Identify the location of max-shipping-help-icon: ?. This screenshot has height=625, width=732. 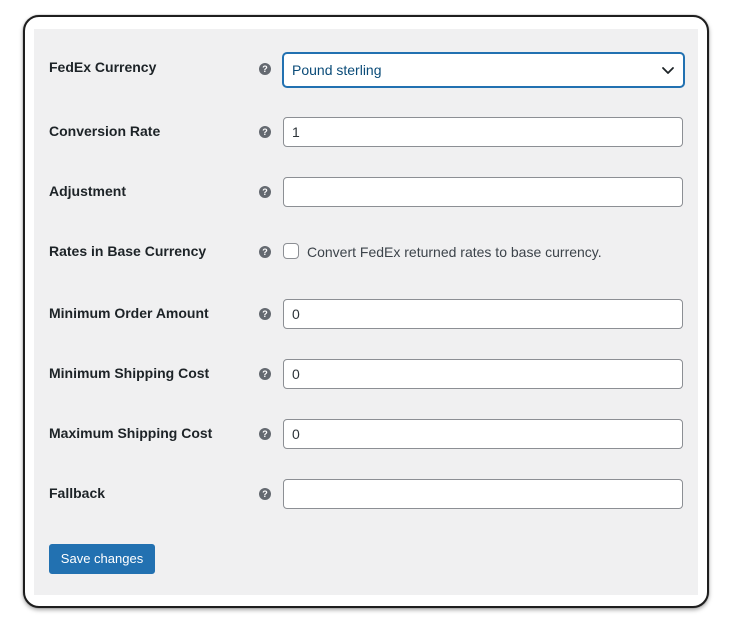
(265, 434).